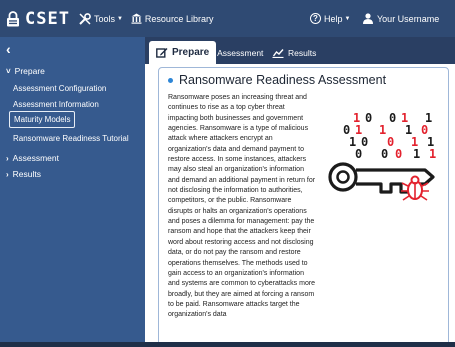 The width and height of the screenshot is (455, 347). I want to click on app-logo-text: CSET, so click(47, 18).